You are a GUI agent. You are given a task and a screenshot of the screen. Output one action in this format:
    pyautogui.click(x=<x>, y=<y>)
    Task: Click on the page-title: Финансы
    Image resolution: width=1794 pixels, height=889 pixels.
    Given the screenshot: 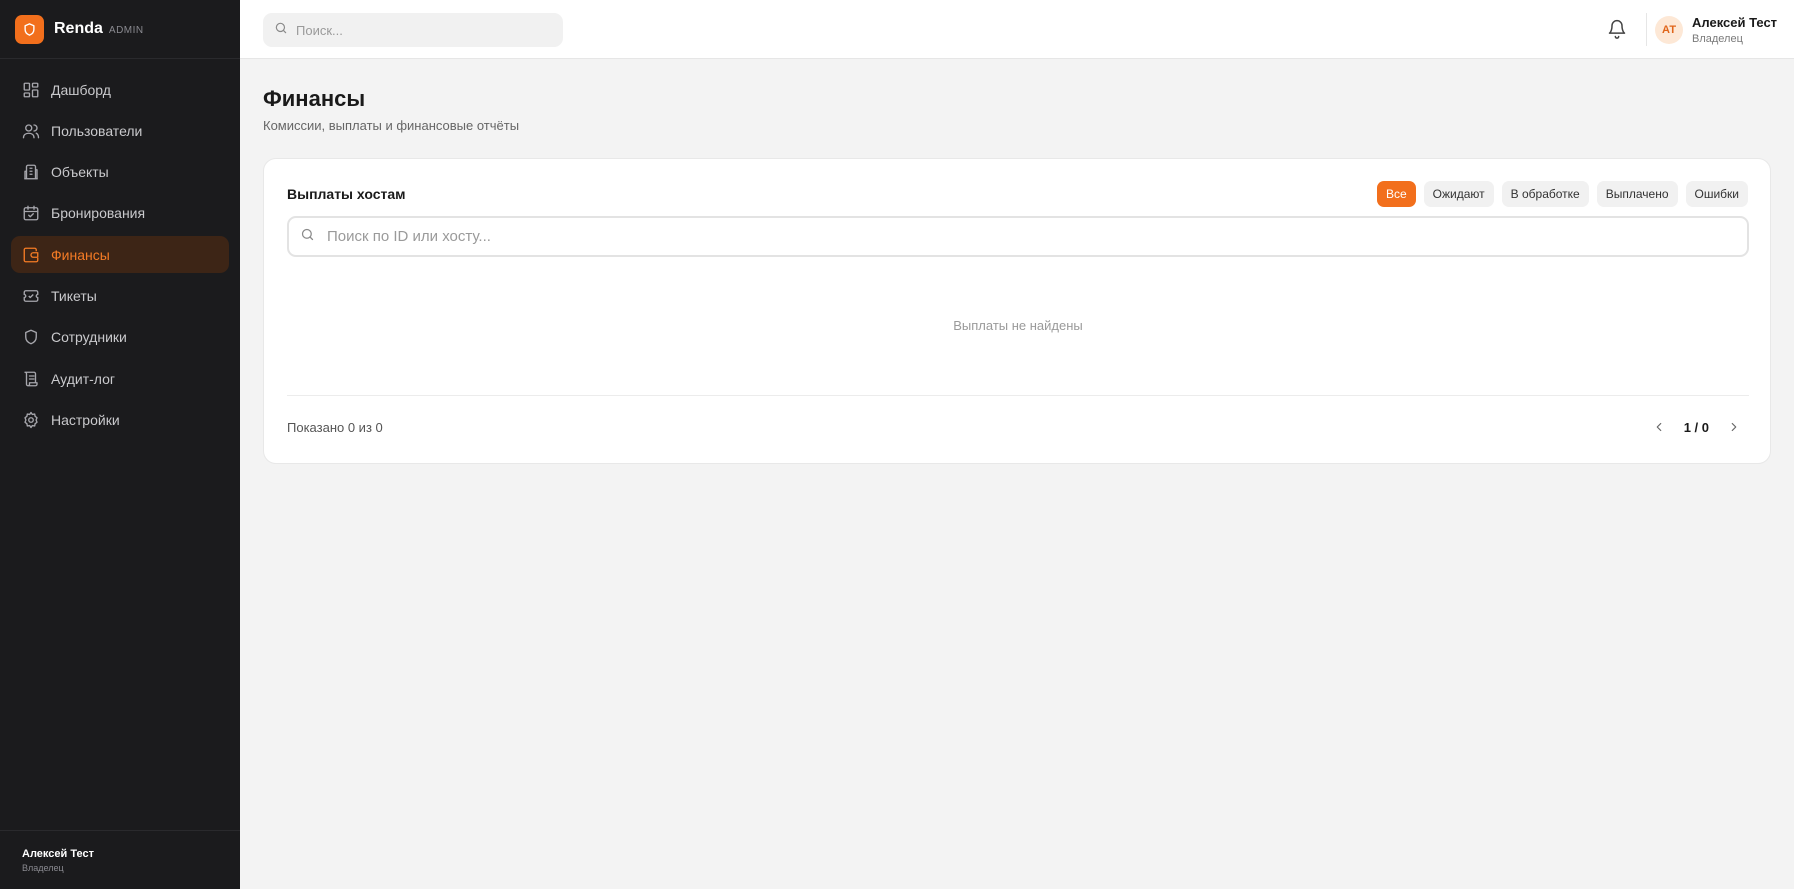 What is the action you would take?
    pyautogui.click(x=314, y=98)
    